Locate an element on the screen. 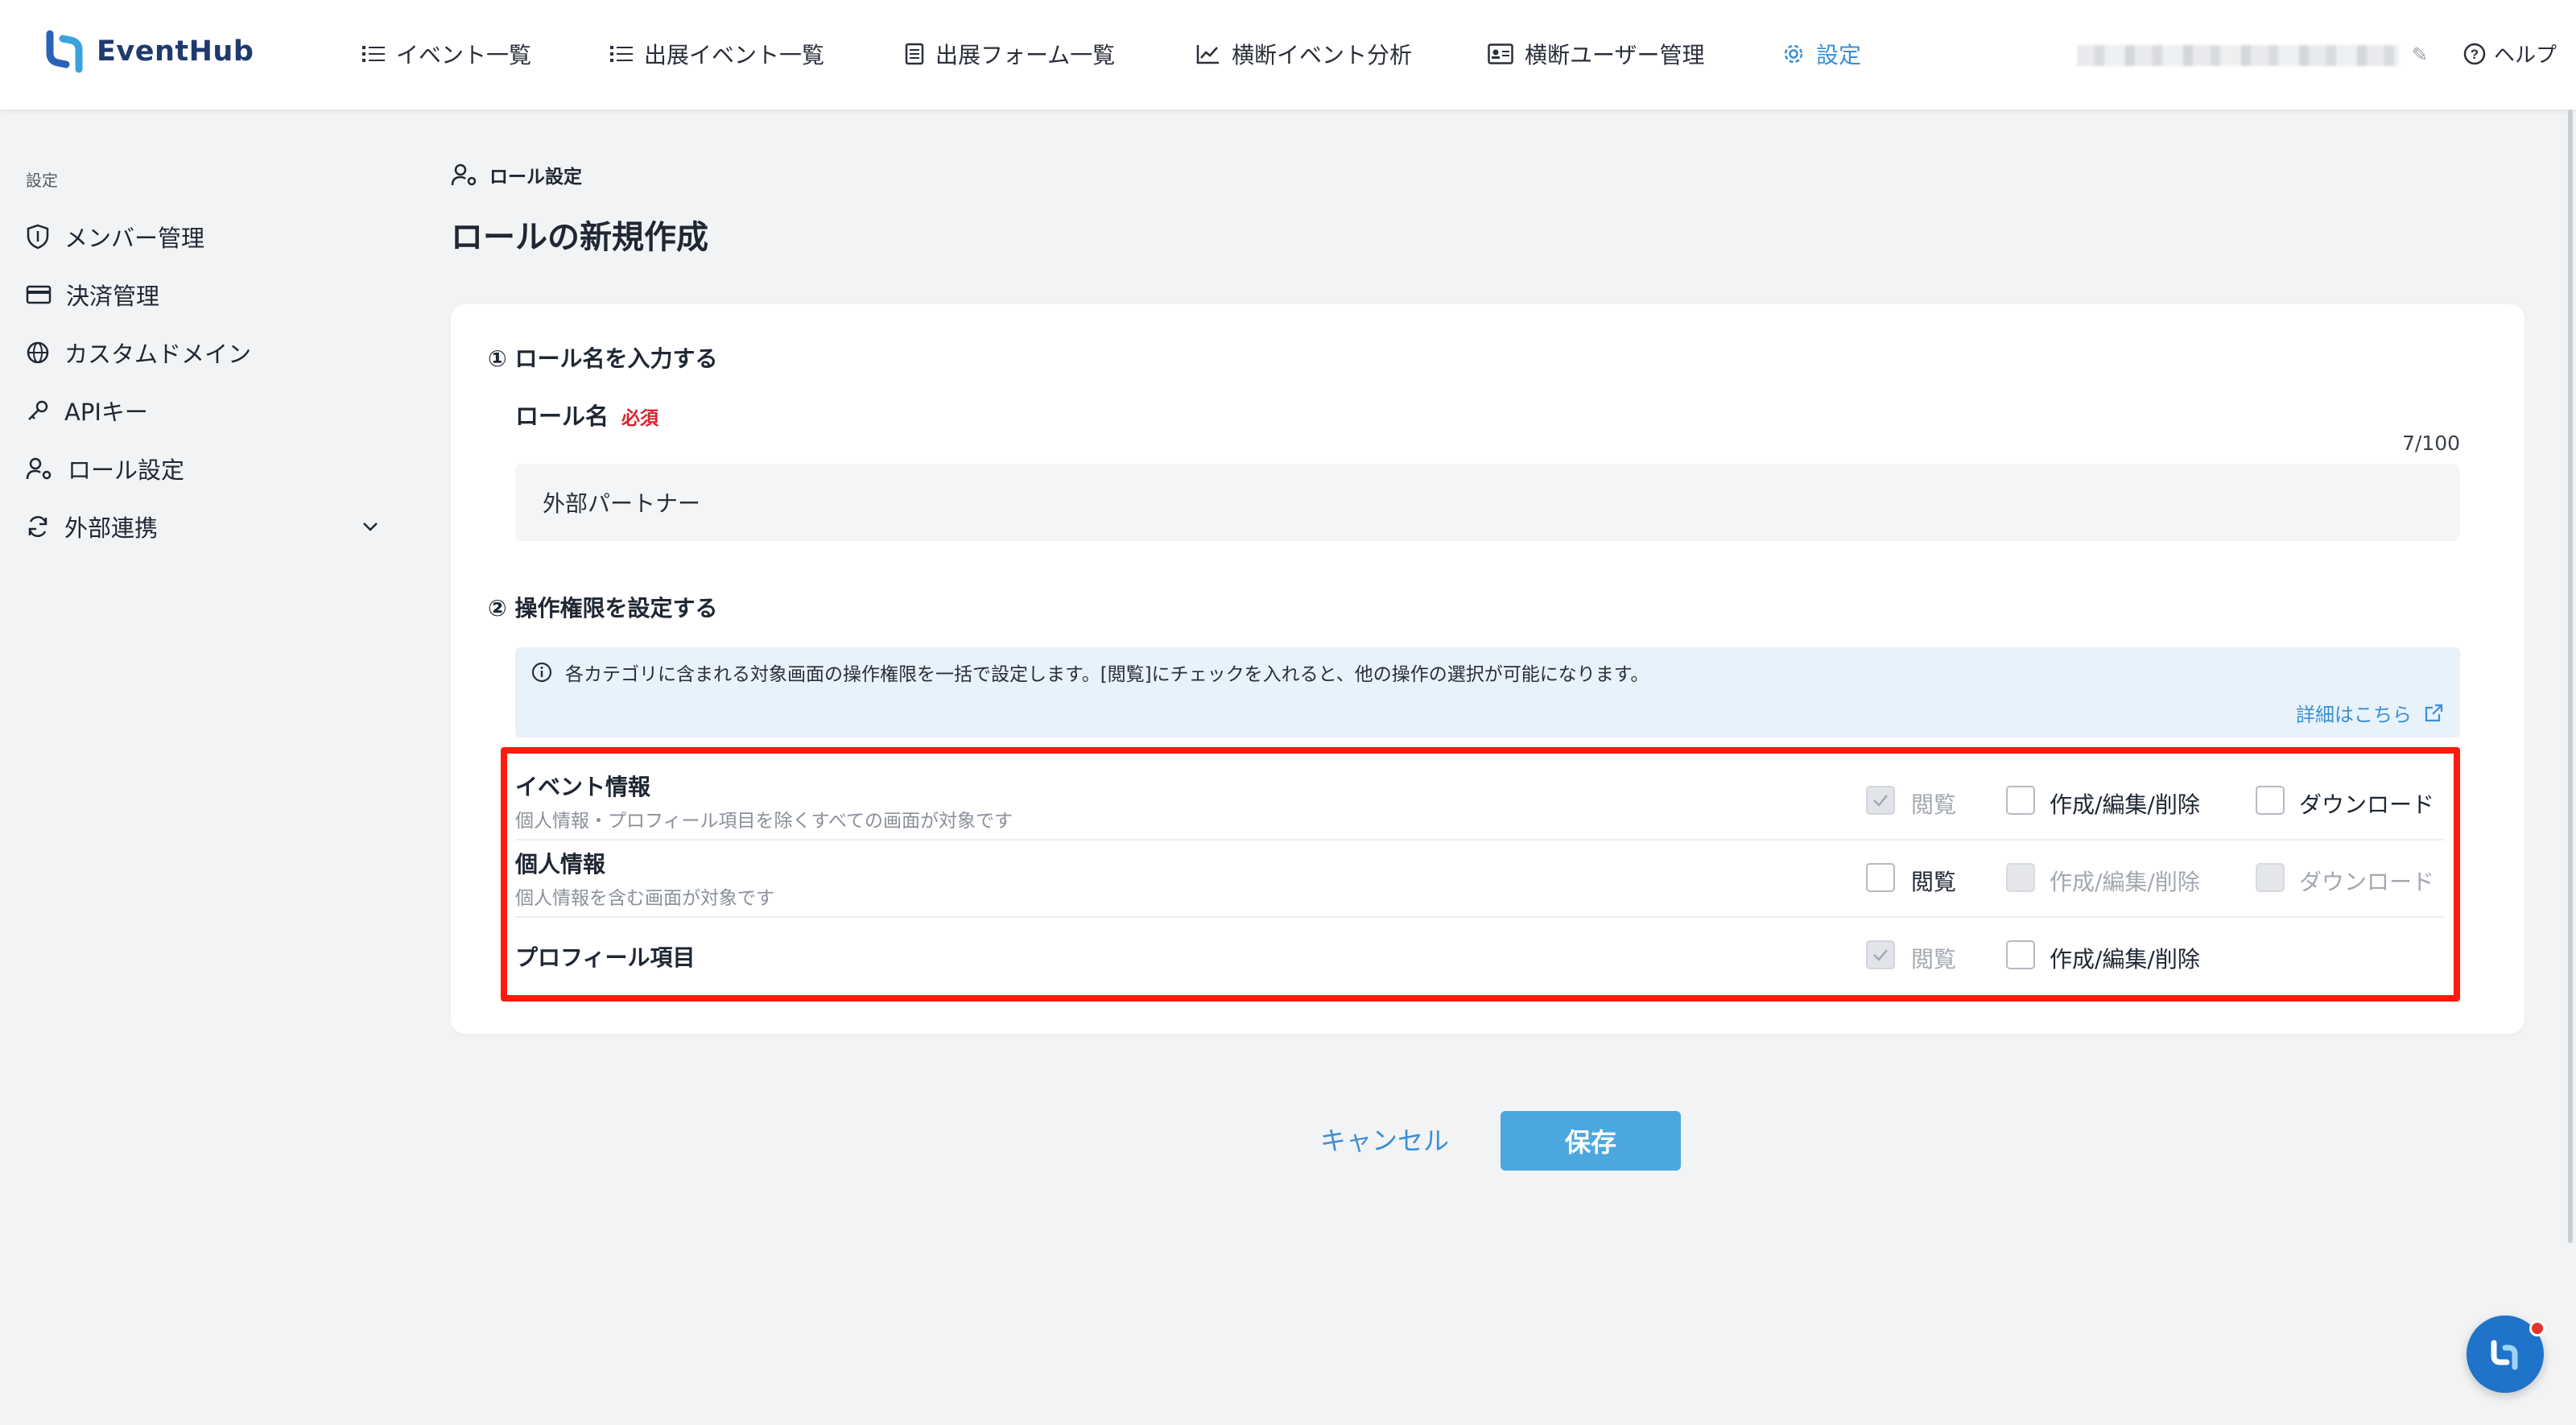 Image resolution: width=2576 pixels, height=1425 pixels. nav-exhibit-event-list: 出展イベント一覧 is located at coordinates (717, 53).